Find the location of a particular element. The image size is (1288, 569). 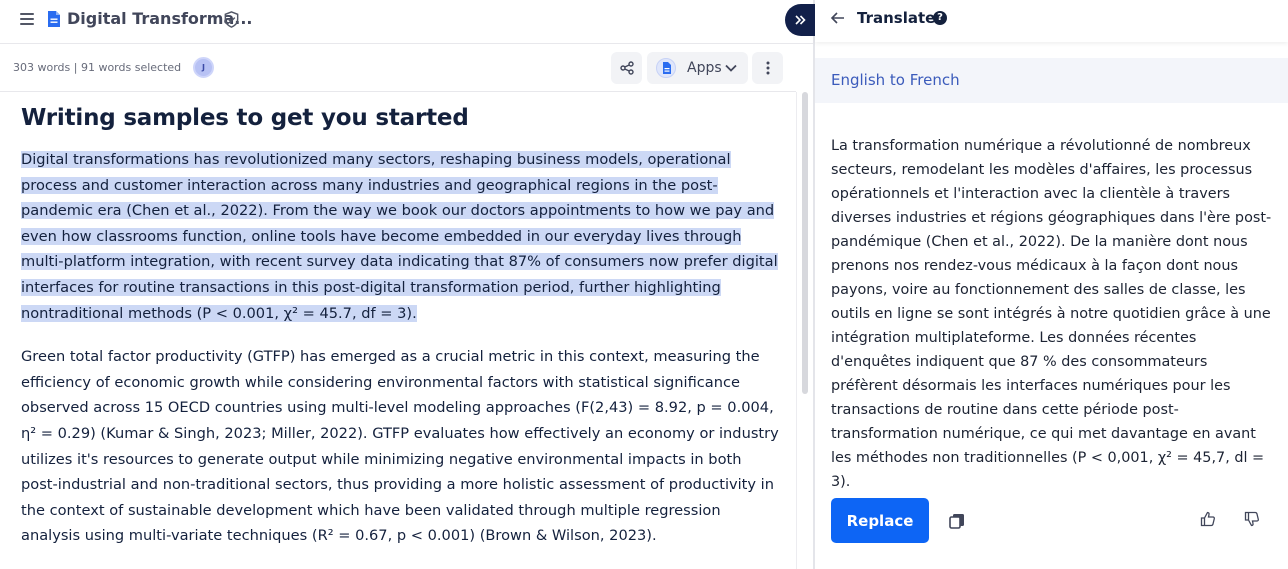

word-count: 303 words | 91 words selected is located at coordinates (97, 67).